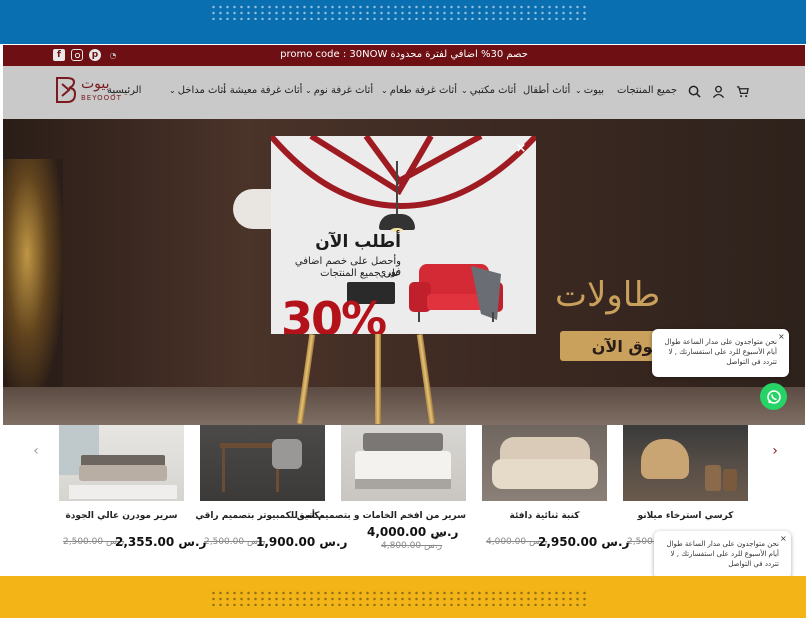 The width and height of the screenshot is (806, 618). I want to click on logo-mark-icon, so click(66, 90).